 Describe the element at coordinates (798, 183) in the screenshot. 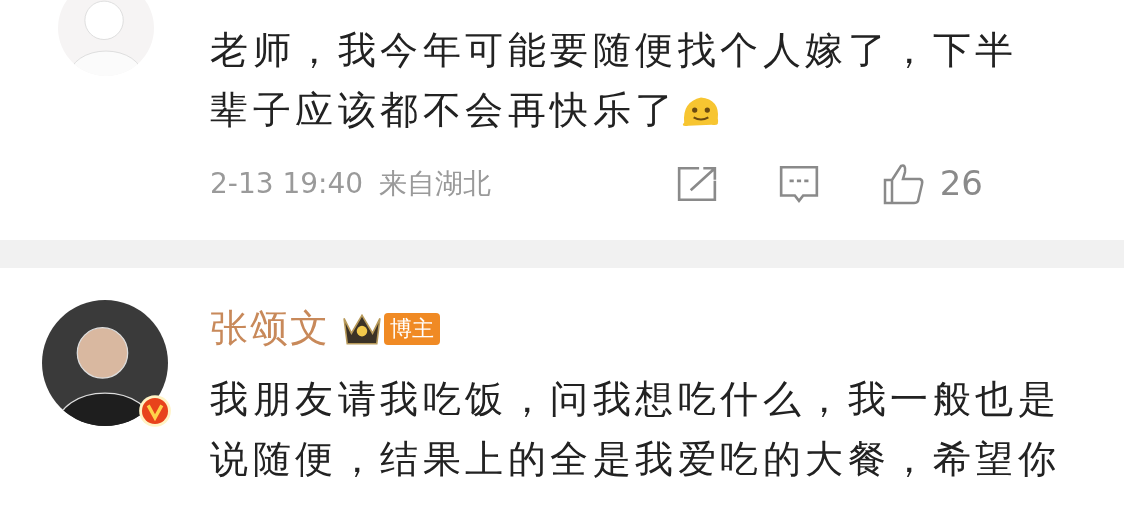

I see `comment-icon` at that location.